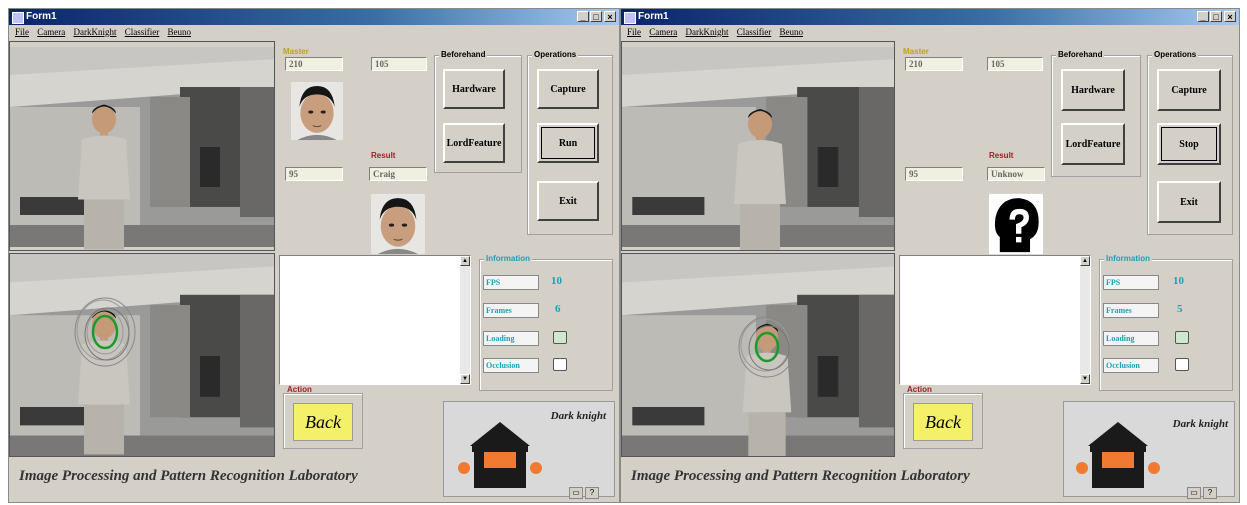 The height and width of the screenshot is (505, 1247). What do you see at coordinates (558, 309) in the screenshot?
I see `frames-value: 6` at bounding box center [558, 309].